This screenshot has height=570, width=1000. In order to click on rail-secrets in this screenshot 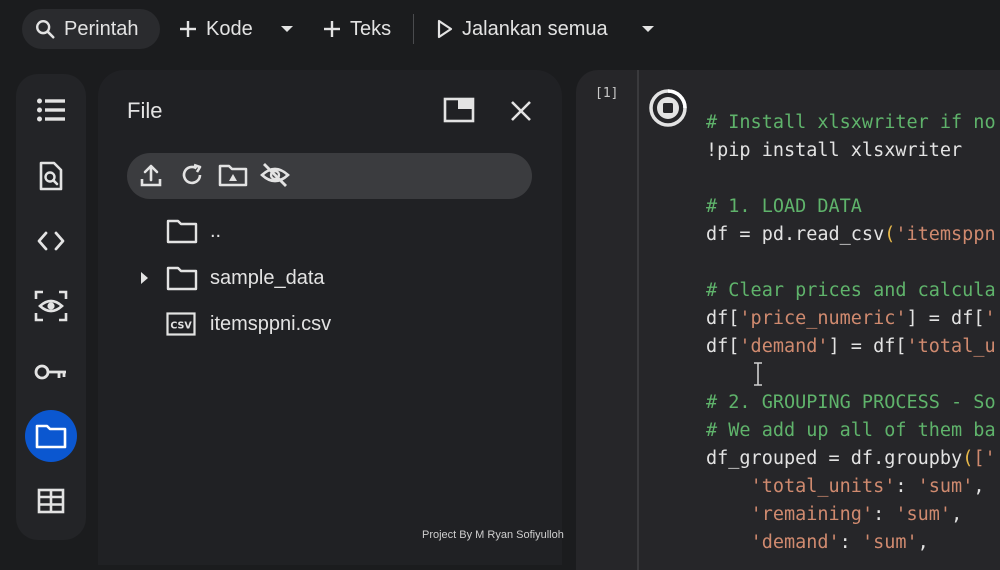, I will do `click(51, 372)`.